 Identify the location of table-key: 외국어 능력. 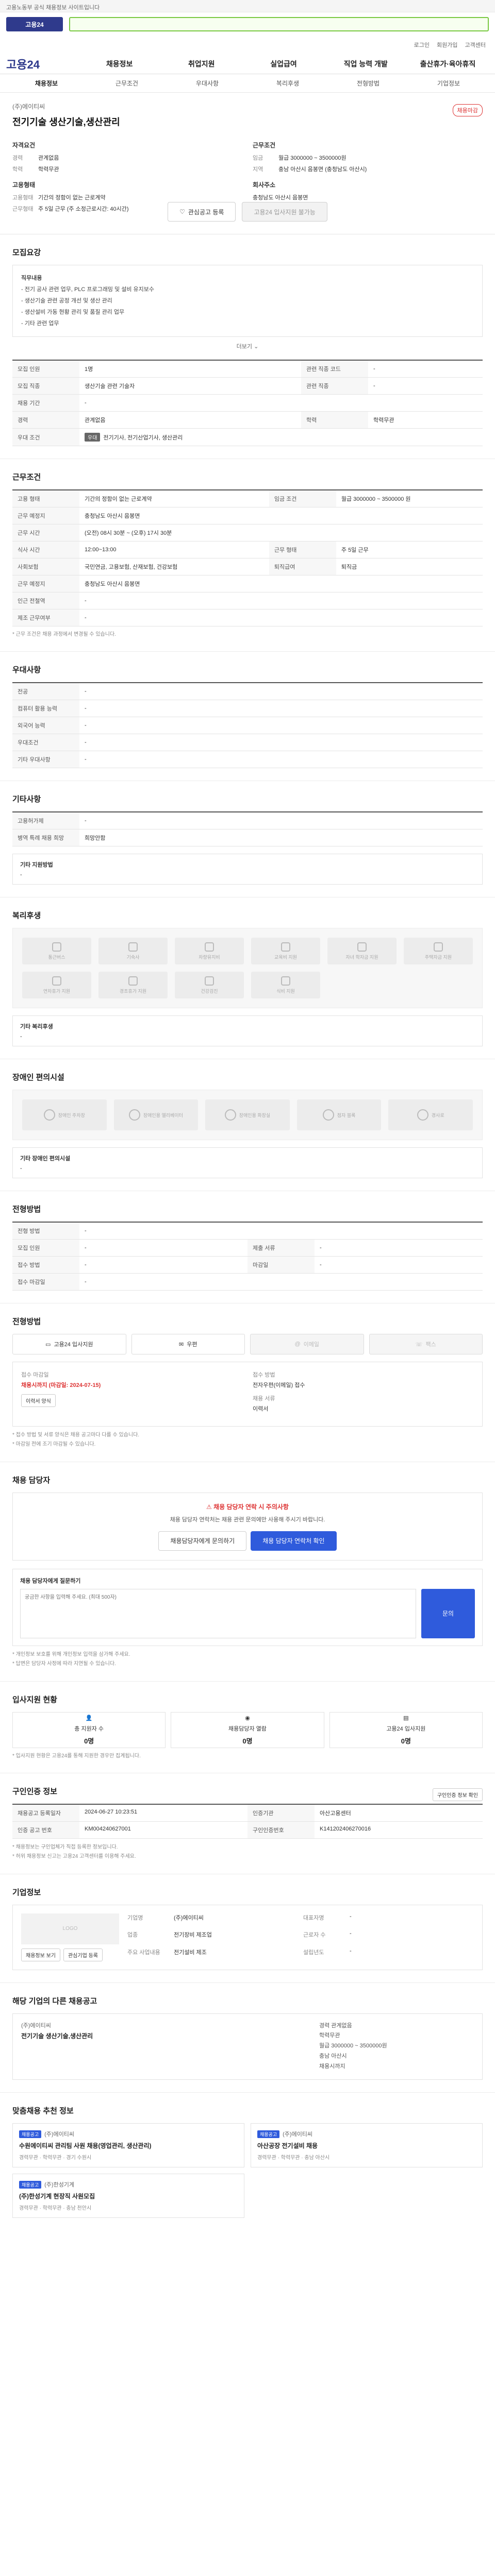
(45, 725).